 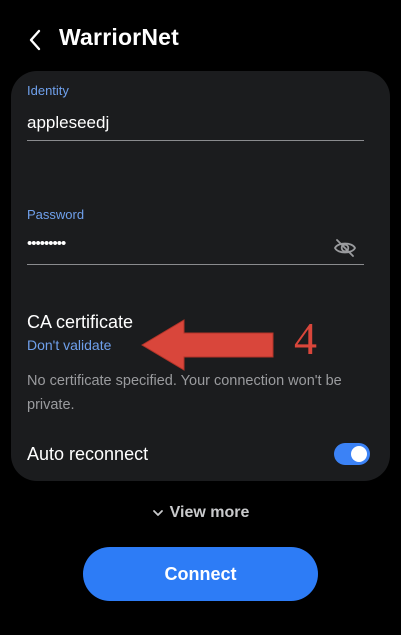 I want to click on password-underline, so click(x=195, y=264).